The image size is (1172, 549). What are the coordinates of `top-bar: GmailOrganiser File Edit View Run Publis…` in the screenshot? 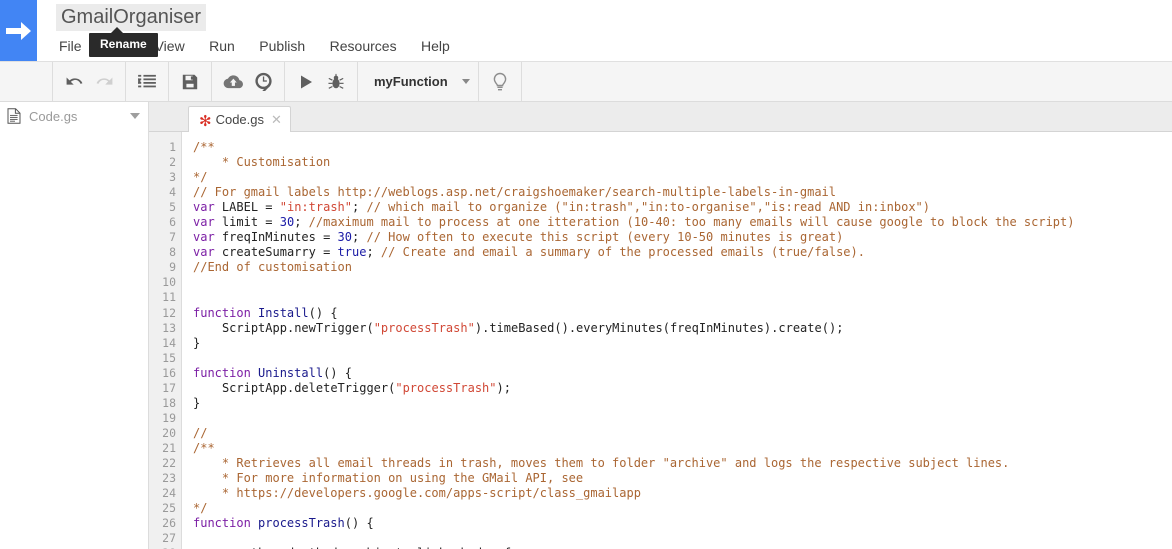 It's located at (586, 31).